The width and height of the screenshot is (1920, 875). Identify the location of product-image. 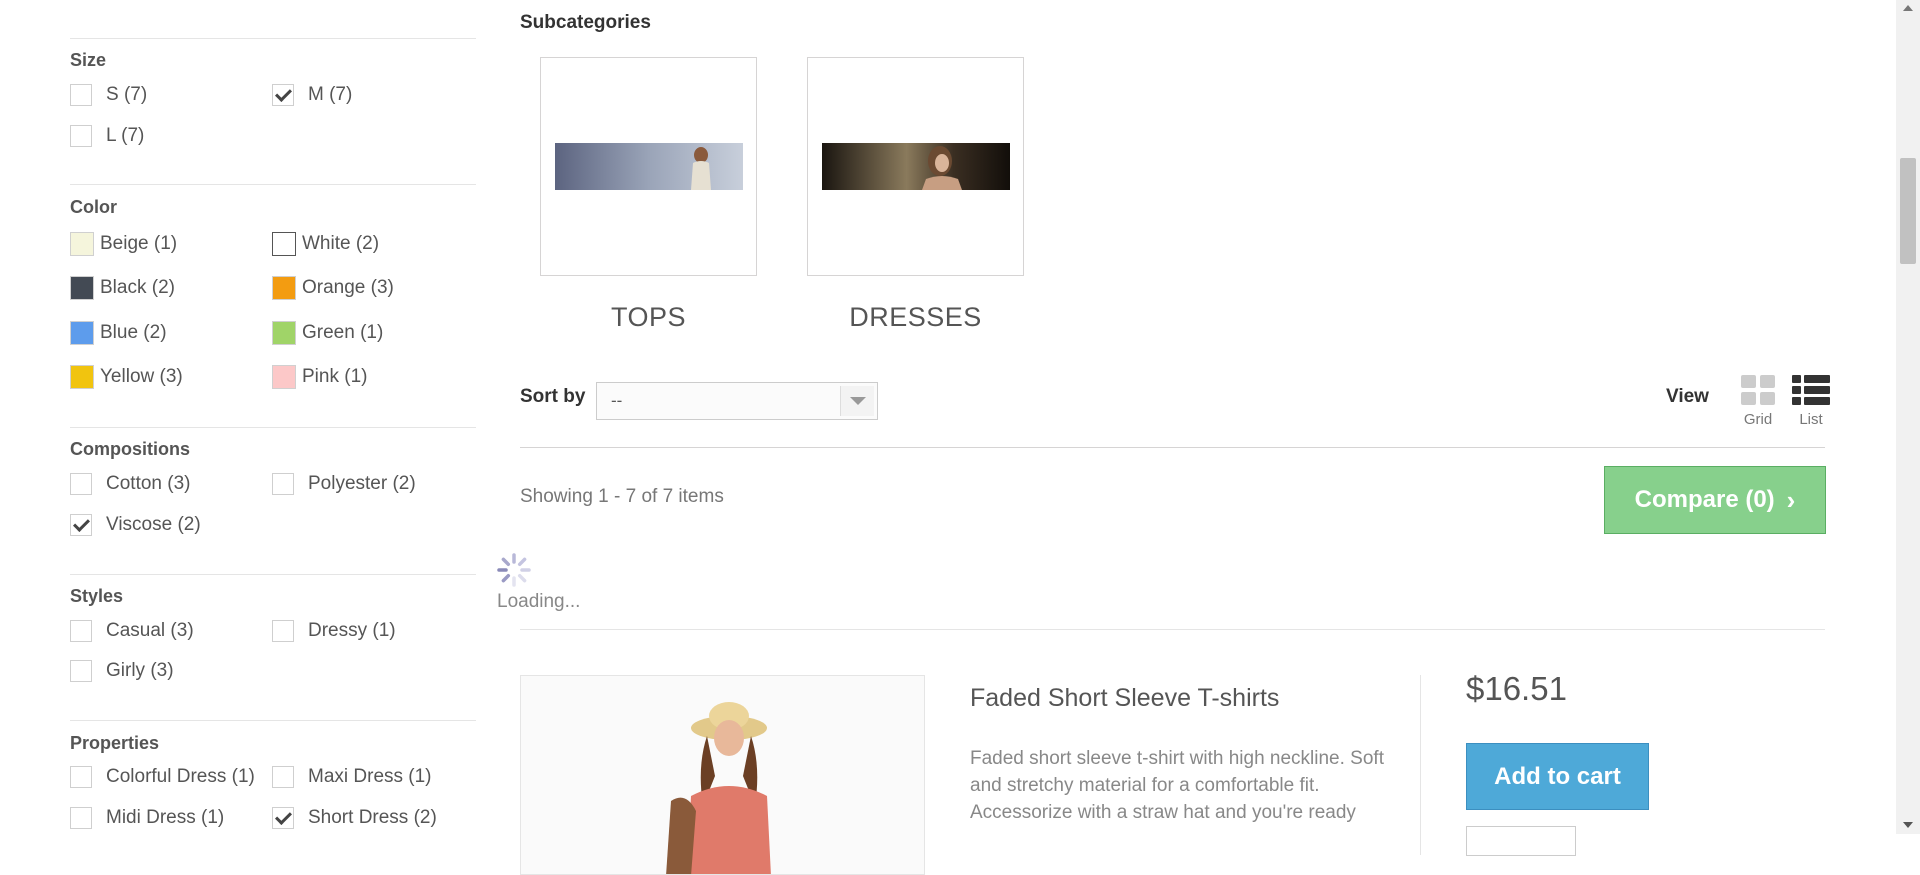
(723, 775).